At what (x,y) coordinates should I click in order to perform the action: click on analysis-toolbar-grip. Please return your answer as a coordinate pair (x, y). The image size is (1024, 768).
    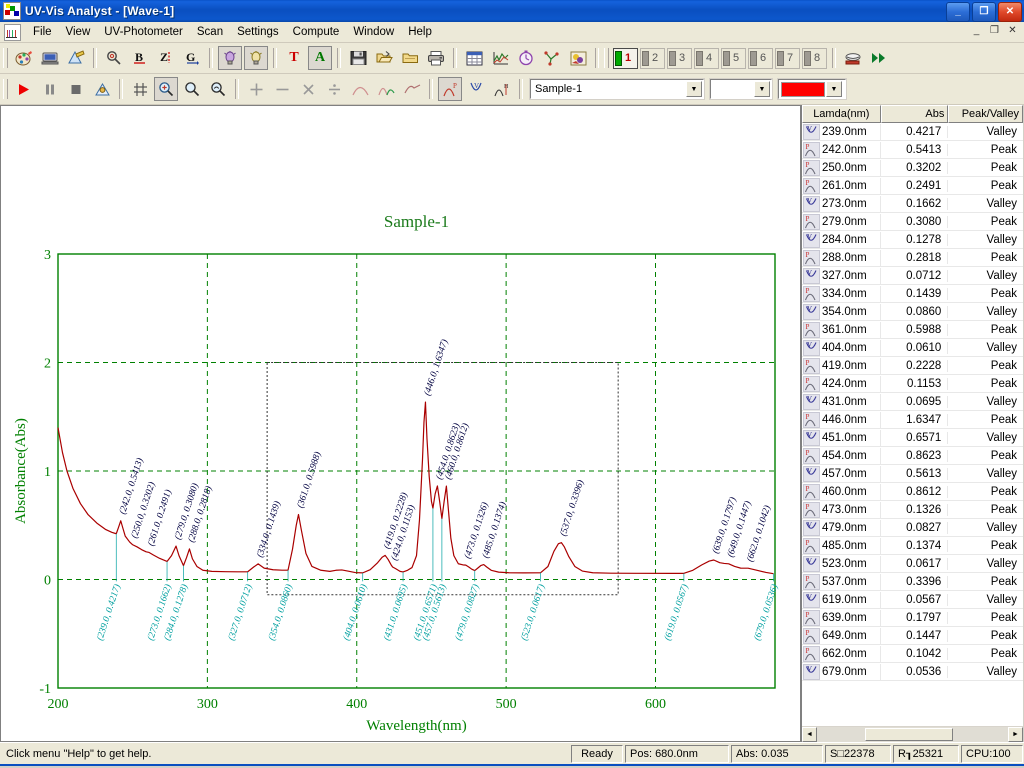
    Looking at the image, I should click on (5, 89).